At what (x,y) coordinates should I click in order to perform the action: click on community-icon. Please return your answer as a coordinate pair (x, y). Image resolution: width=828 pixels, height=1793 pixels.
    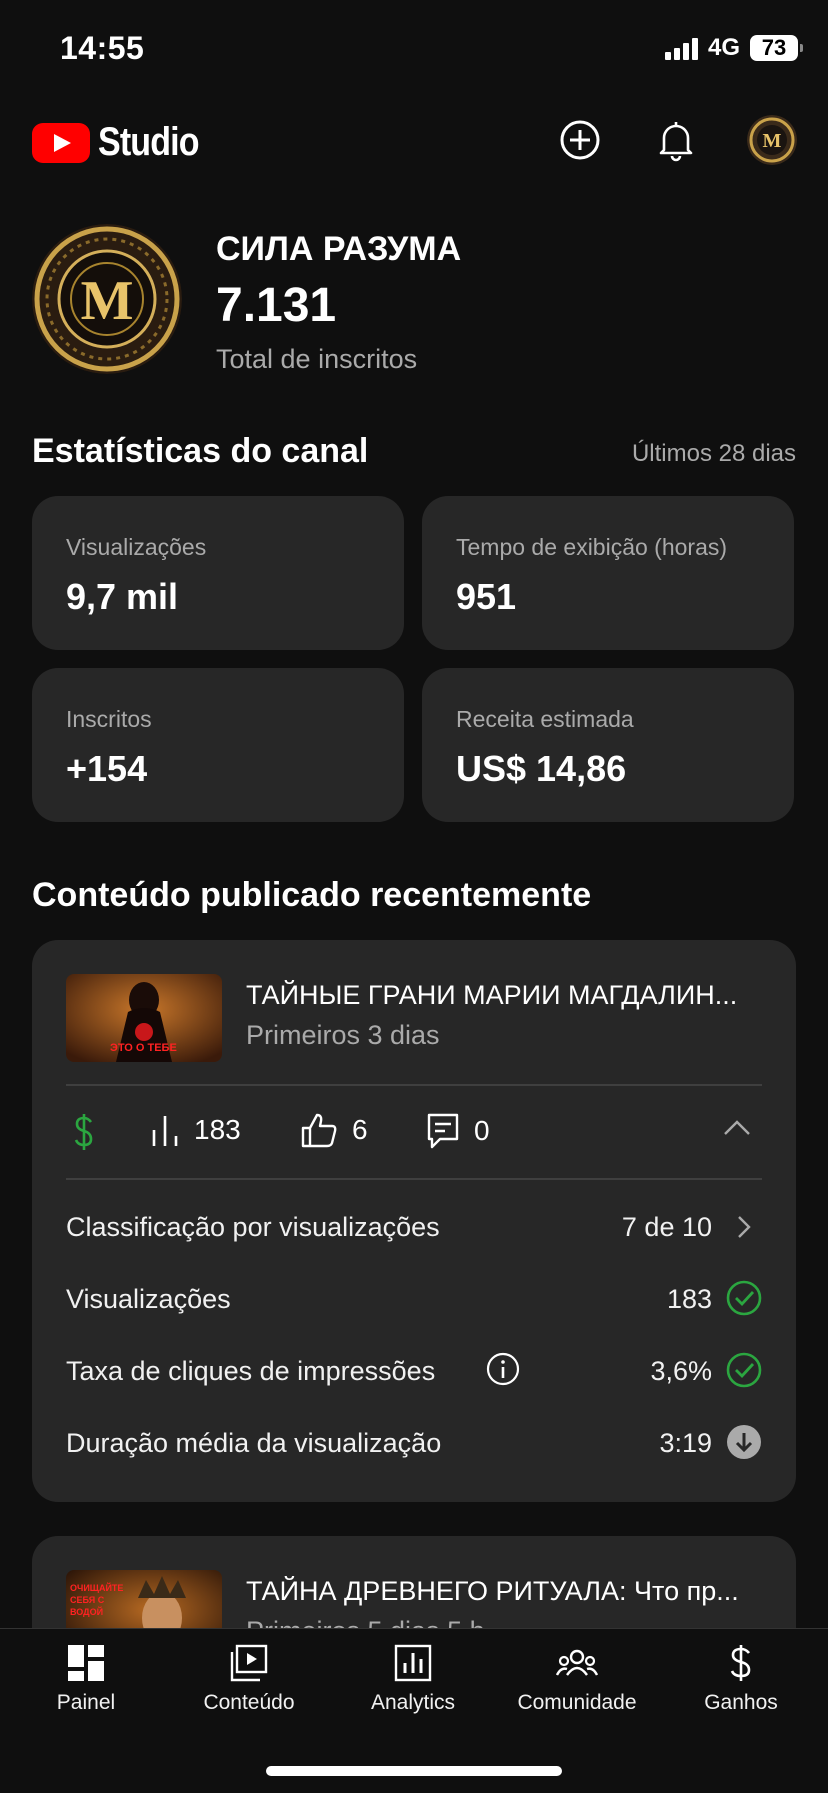
    Looking at the image, I should click on (577, 1662).